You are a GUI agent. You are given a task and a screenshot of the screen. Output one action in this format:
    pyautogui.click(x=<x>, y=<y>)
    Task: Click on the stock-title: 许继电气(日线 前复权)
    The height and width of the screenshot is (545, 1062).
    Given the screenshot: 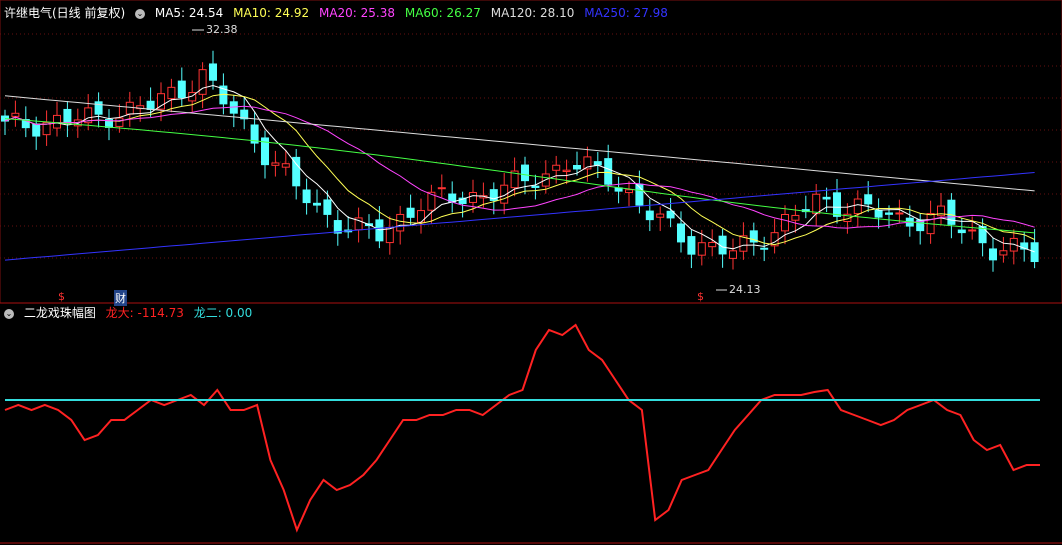 What is the action you would take?
    pyautogui.click(x=65, y=13)
    